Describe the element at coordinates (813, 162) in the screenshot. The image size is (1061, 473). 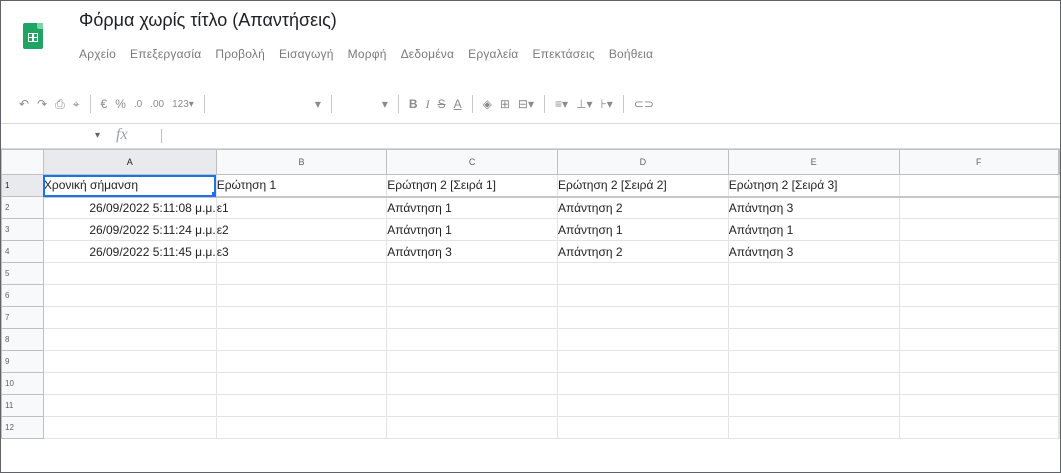
I see `column-header-e: E` at that location.